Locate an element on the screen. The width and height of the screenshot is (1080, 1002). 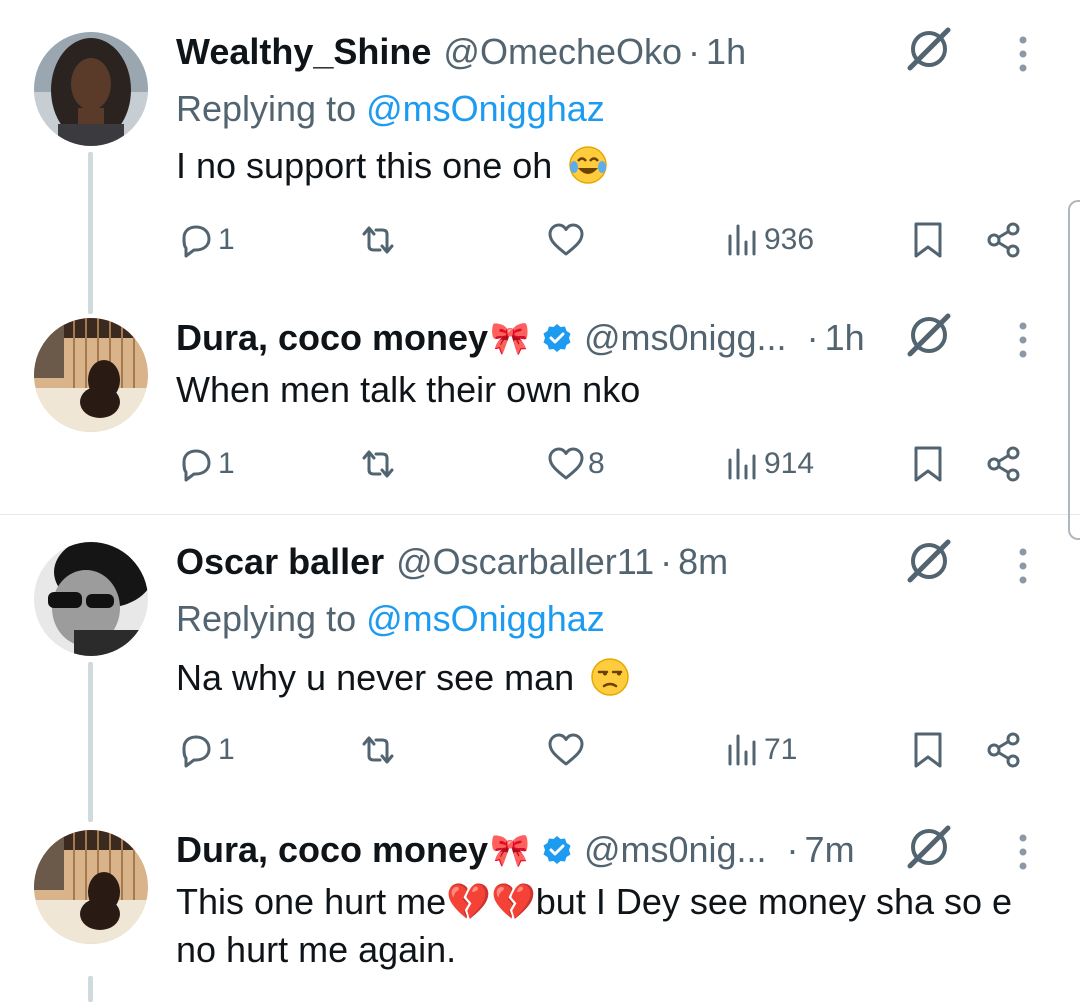
ribbon-emoji: 🎀 is located at coordinates (510, 850).